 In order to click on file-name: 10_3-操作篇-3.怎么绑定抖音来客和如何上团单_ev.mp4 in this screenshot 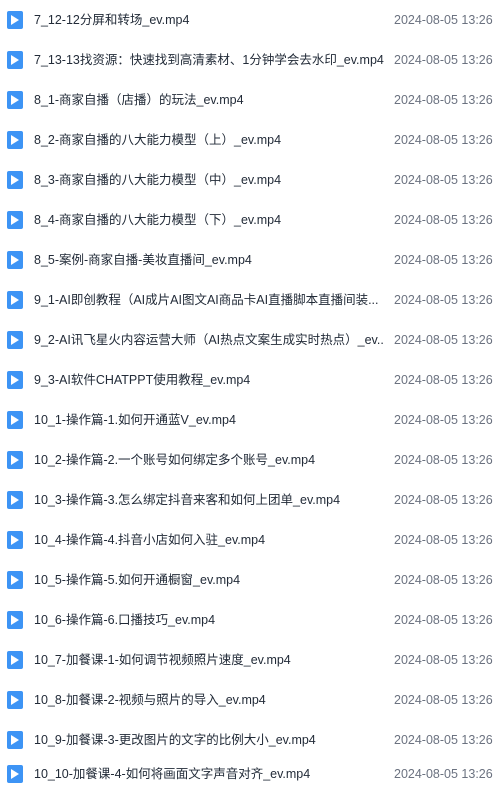, I will do `click(187, 500)`.